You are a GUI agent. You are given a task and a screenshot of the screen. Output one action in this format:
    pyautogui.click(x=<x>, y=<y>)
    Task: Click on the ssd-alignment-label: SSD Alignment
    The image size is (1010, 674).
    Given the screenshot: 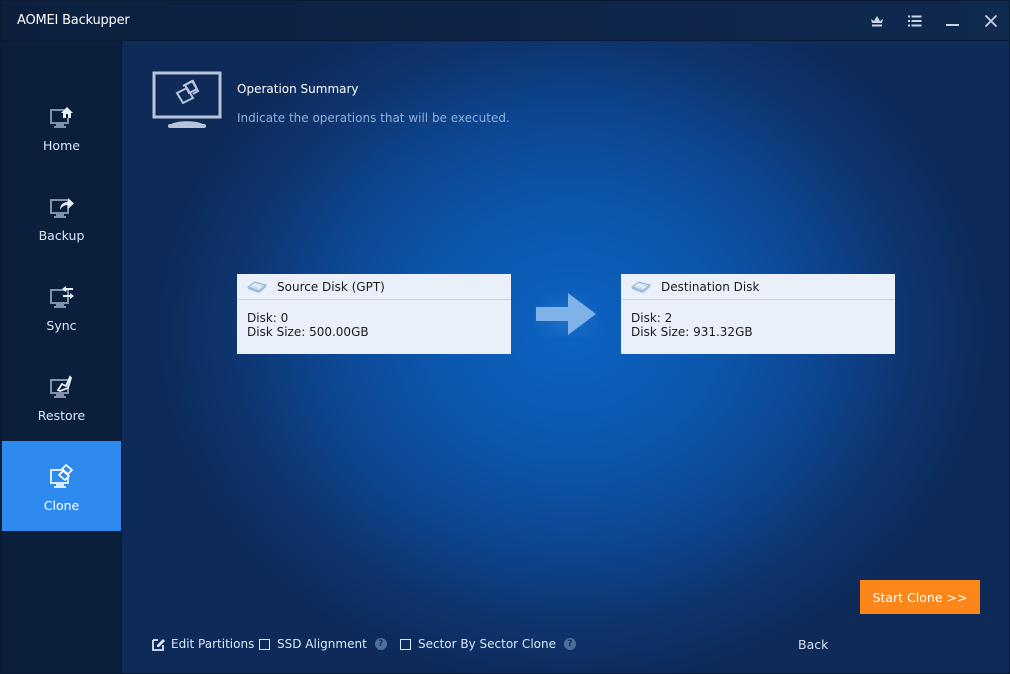 What is the action you would take?
    pyautogui.click(x=322, y=644)
    